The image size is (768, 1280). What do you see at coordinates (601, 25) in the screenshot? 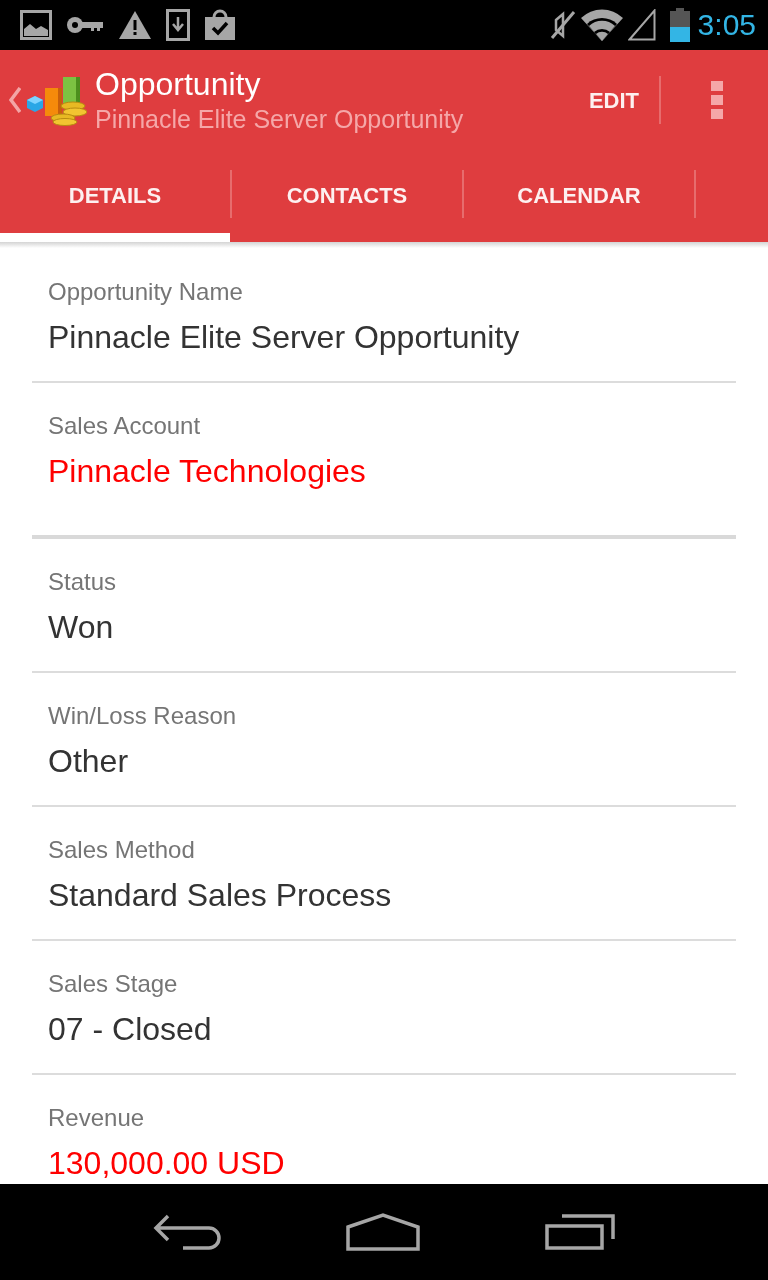
I see `wifi-icon` at bounding box center [601, 25].